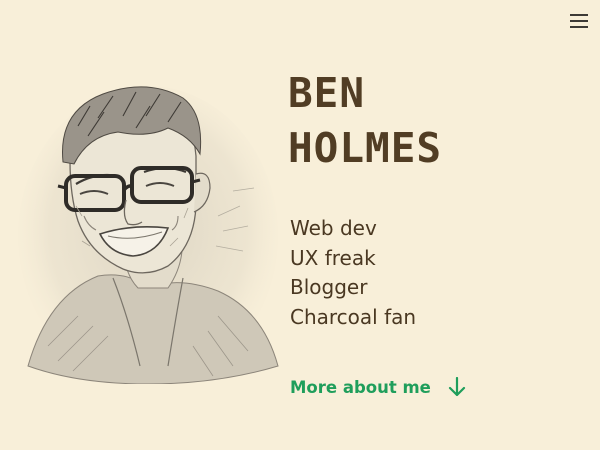 The image size is (600, 450). What do you see at coordinates (333, 257) in the screenshot?
I see `role-item: UX freak` at bounding box center [333, 257].